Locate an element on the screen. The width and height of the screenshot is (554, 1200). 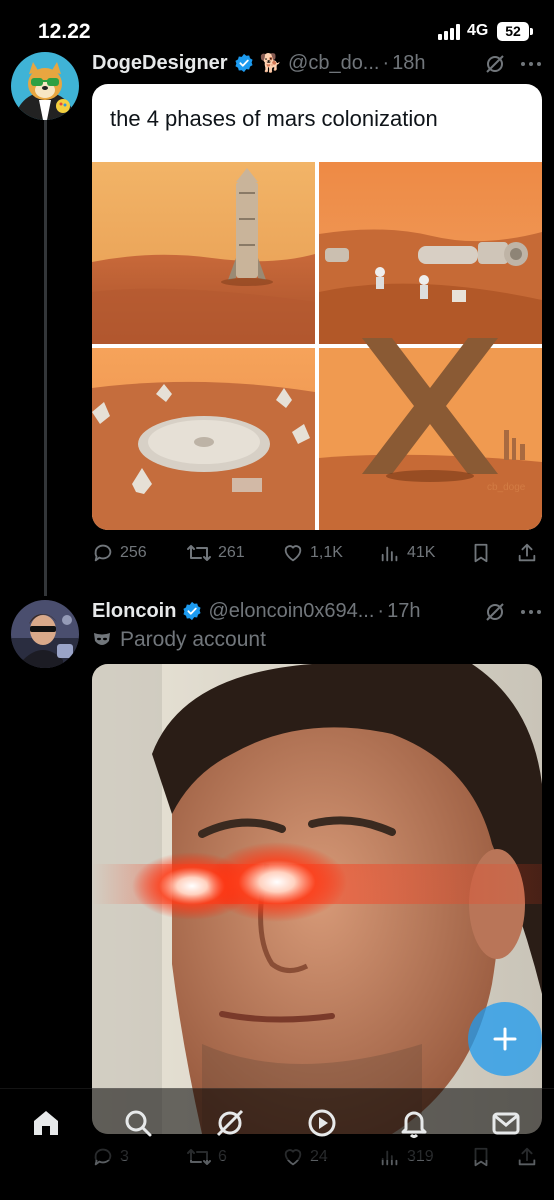
reply-count: 256 is located at coordinates (133, 552).